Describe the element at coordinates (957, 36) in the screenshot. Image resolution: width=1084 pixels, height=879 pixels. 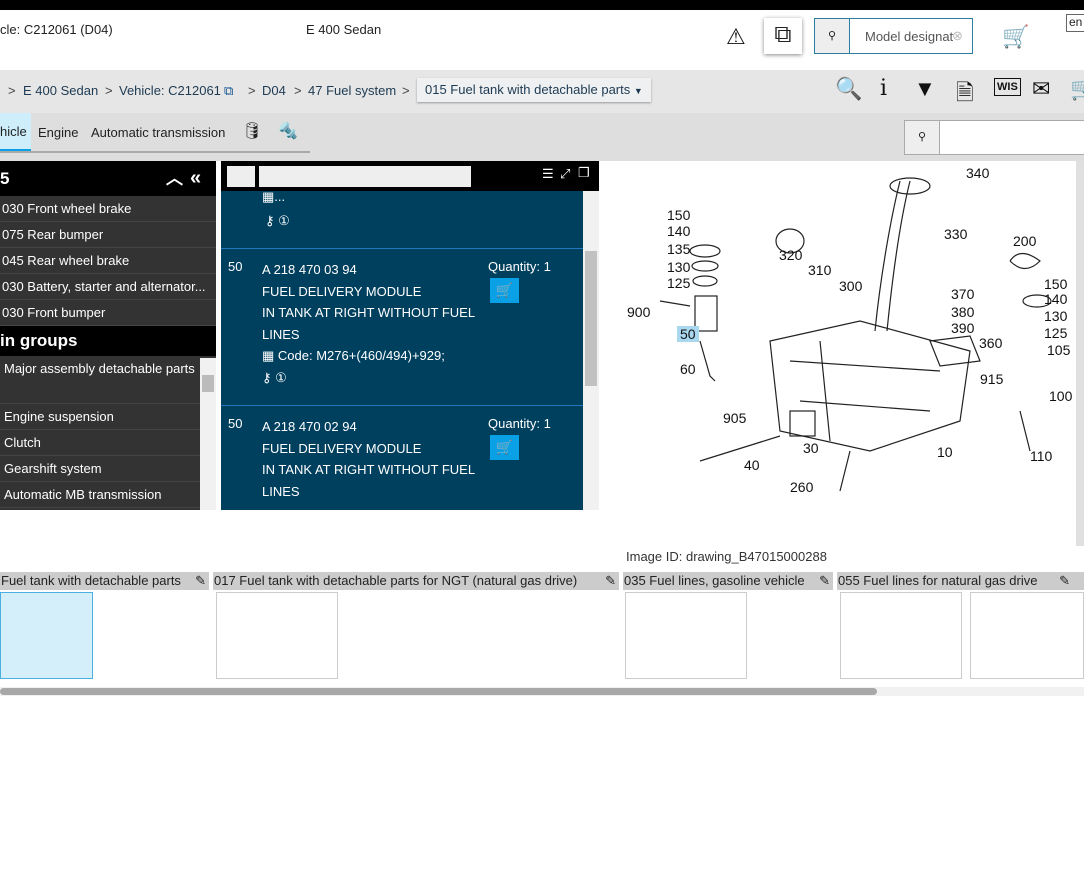
I see `clear-icon: ⊗` at that location.